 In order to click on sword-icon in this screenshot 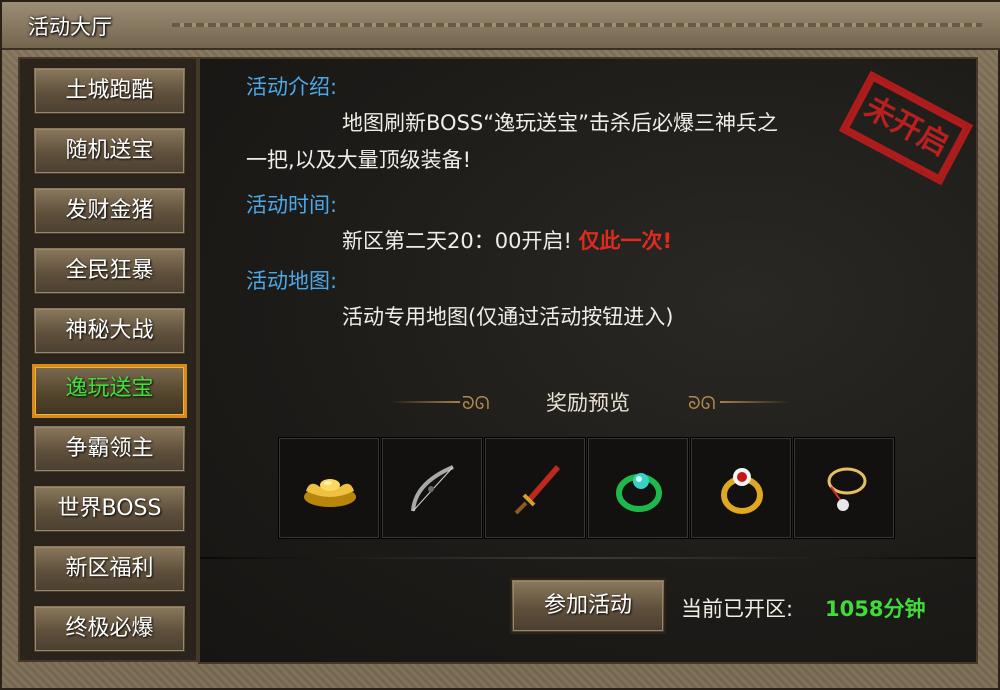, I will do `click(537, 490)`.